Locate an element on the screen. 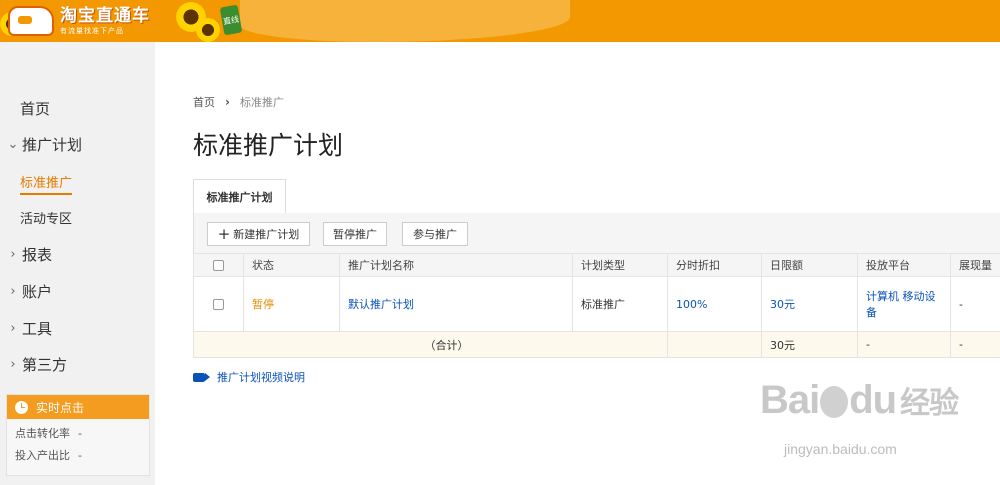  plus-icon: + is located at coordinates (224, 233).